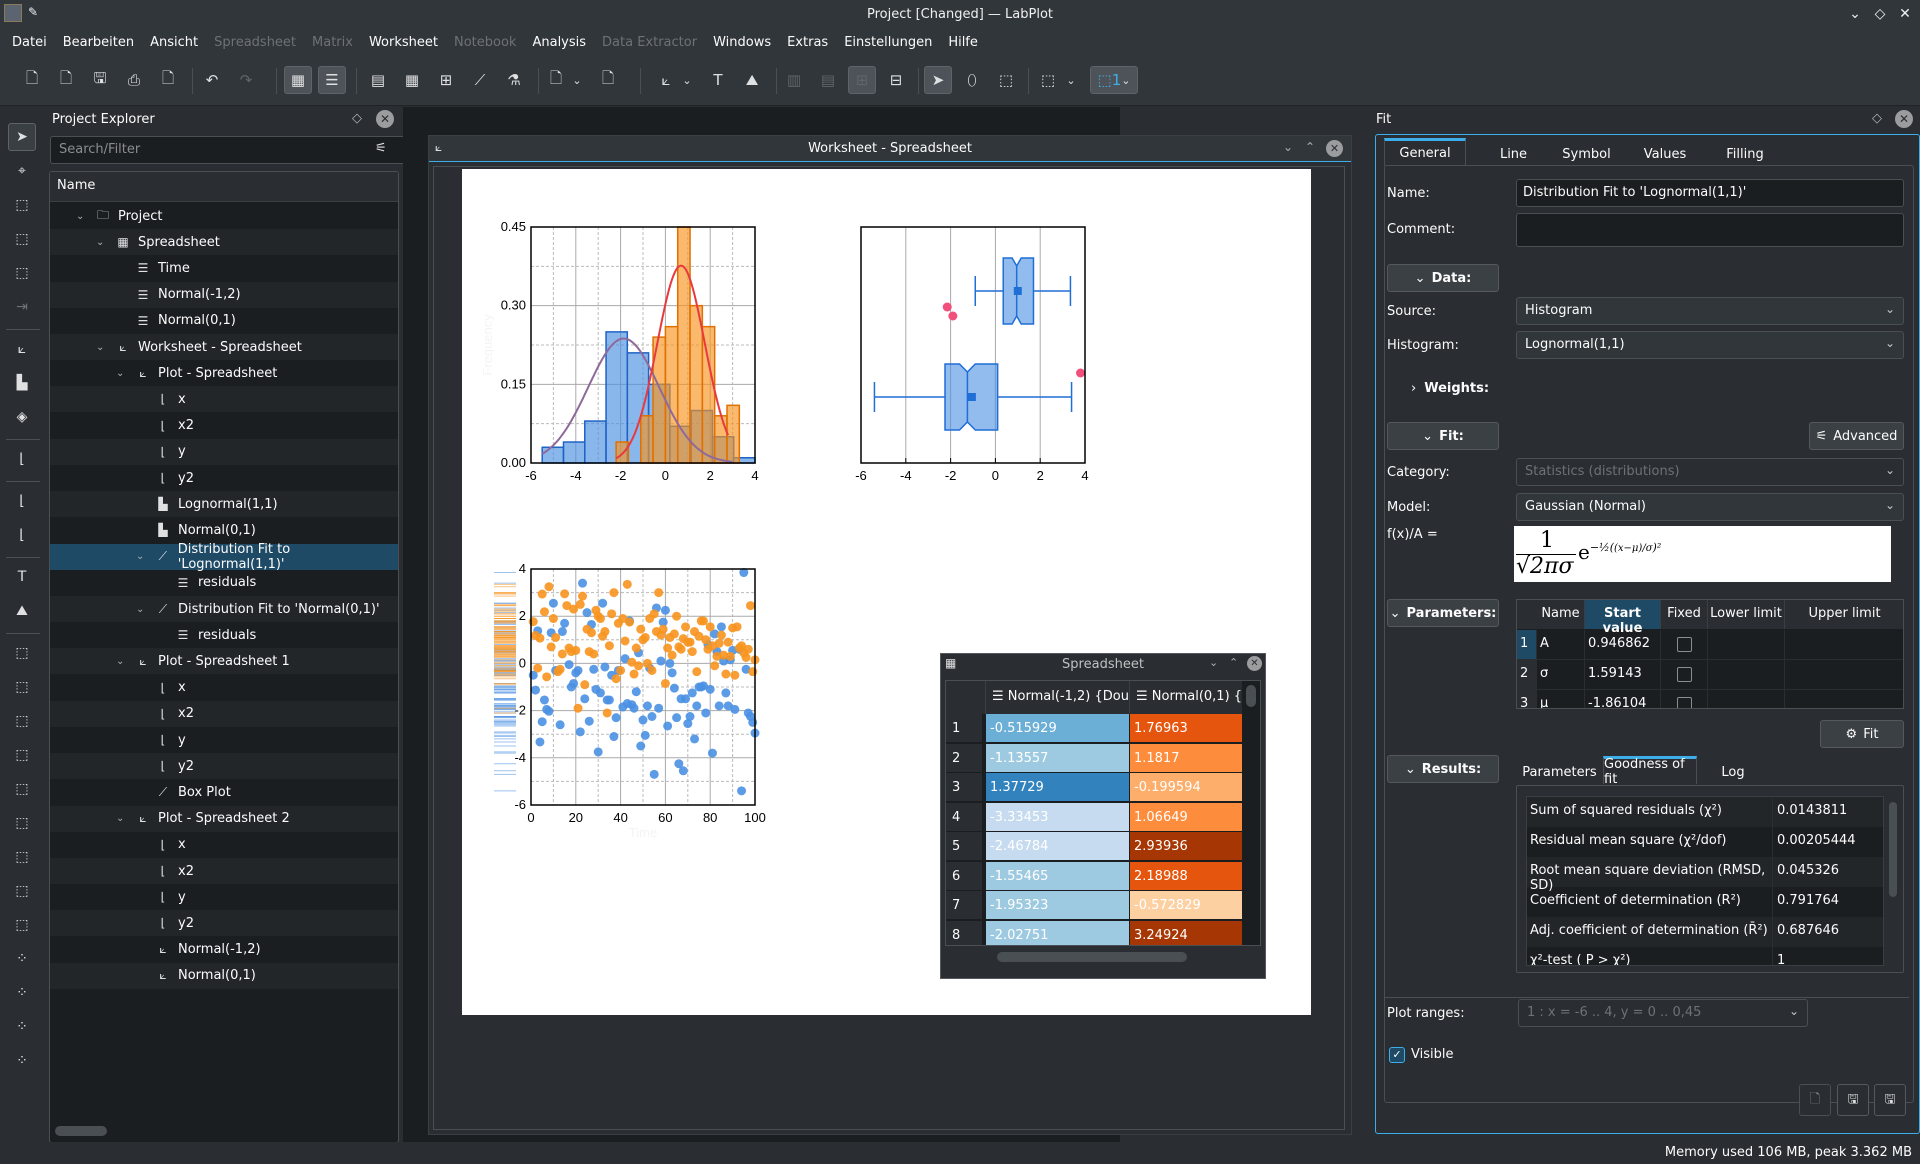 The height and width of the screenshot is (1164, 1920). I want to click on axis-icon: ⌊, so click(22, 459).